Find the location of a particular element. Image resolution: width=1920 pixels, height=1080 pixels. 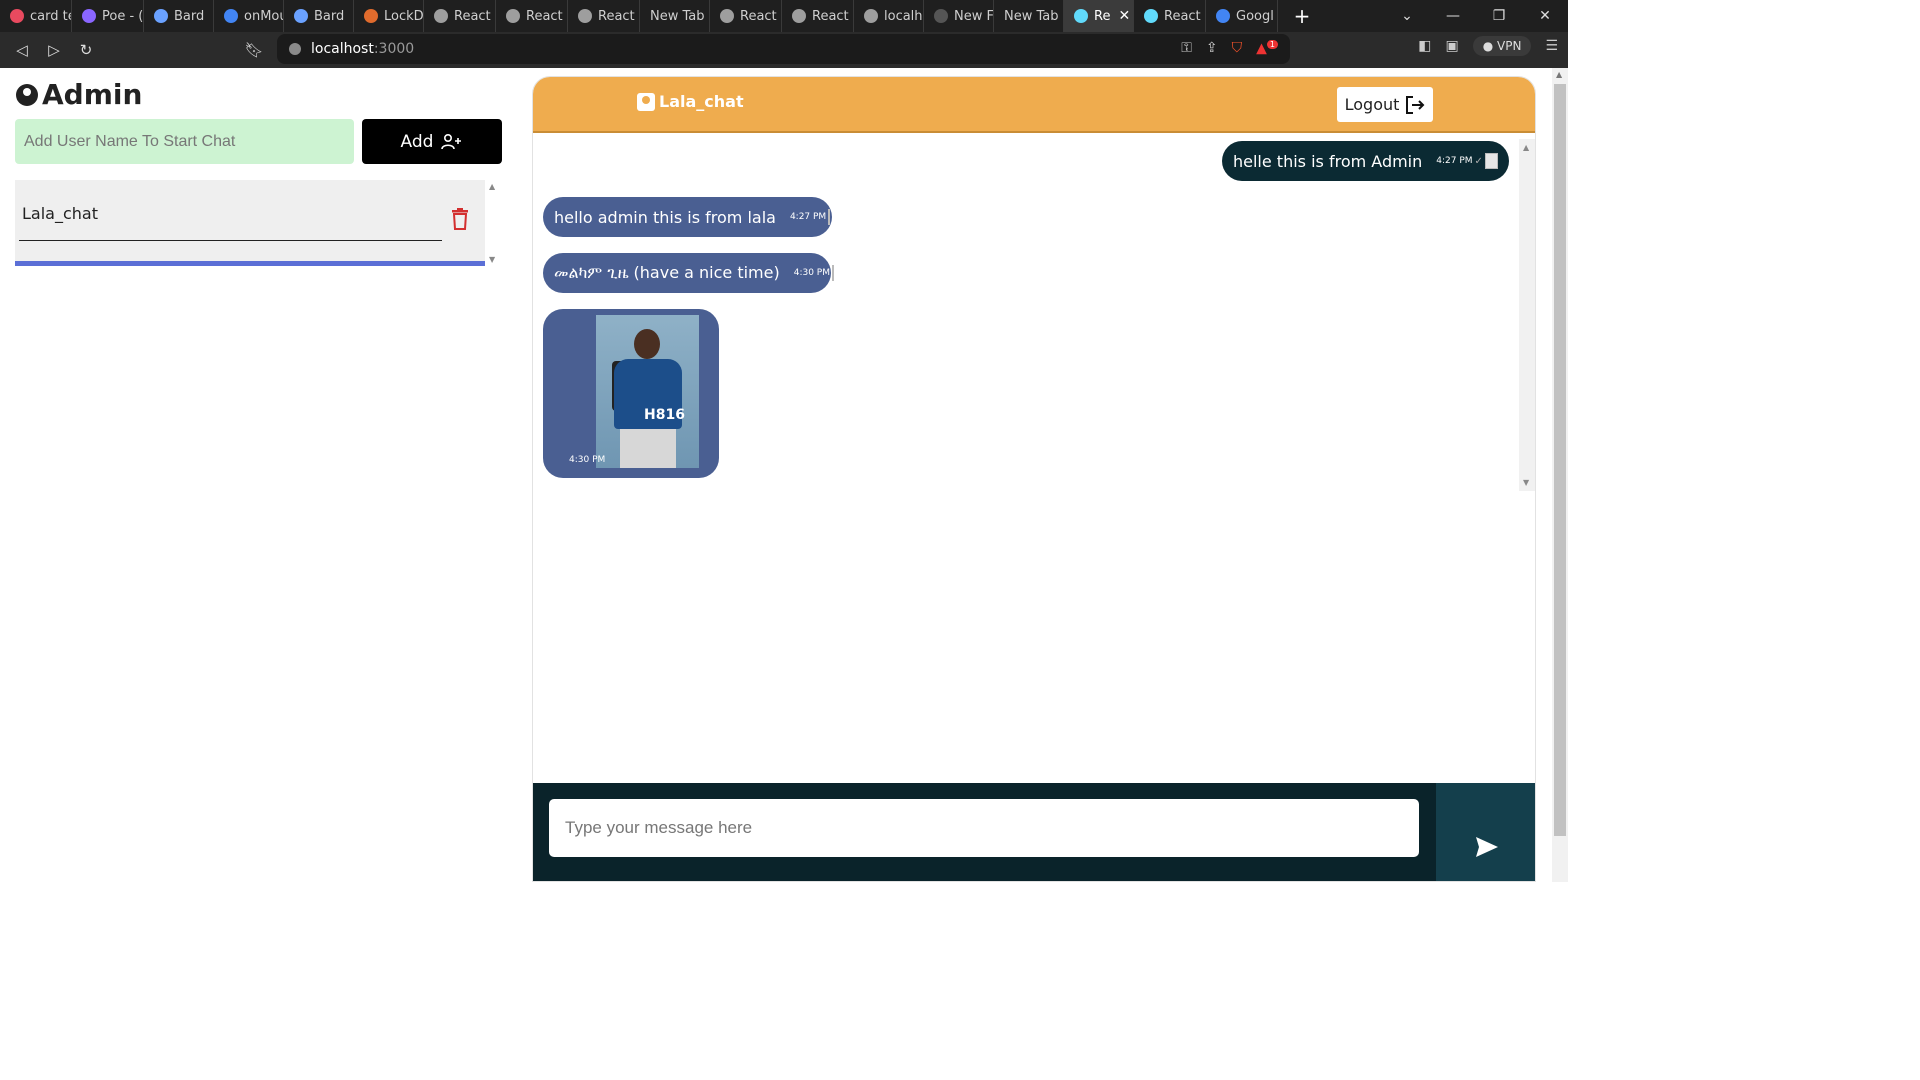

address-bar: localhost:3000 ⚿ ⇪ ⛉ ▲ 1 is located at coordinates (783, 49).